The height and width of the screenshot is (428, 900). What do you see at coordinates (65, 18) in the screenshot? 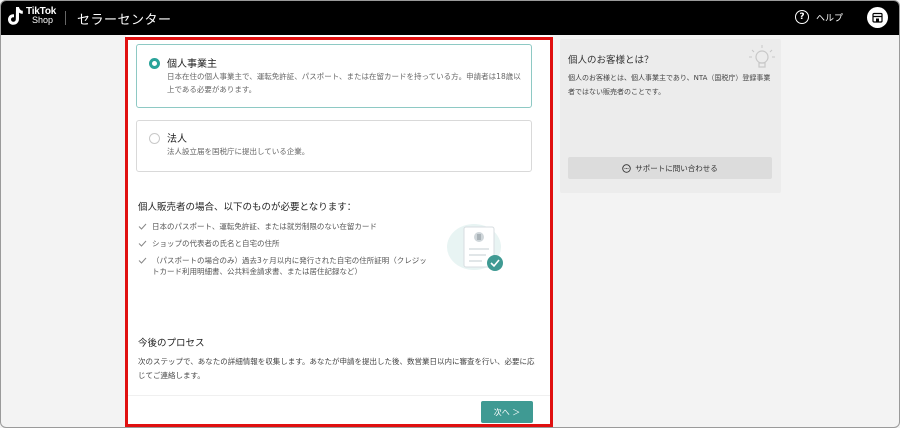
I see `header-divider` at bounding box center [65, 18].